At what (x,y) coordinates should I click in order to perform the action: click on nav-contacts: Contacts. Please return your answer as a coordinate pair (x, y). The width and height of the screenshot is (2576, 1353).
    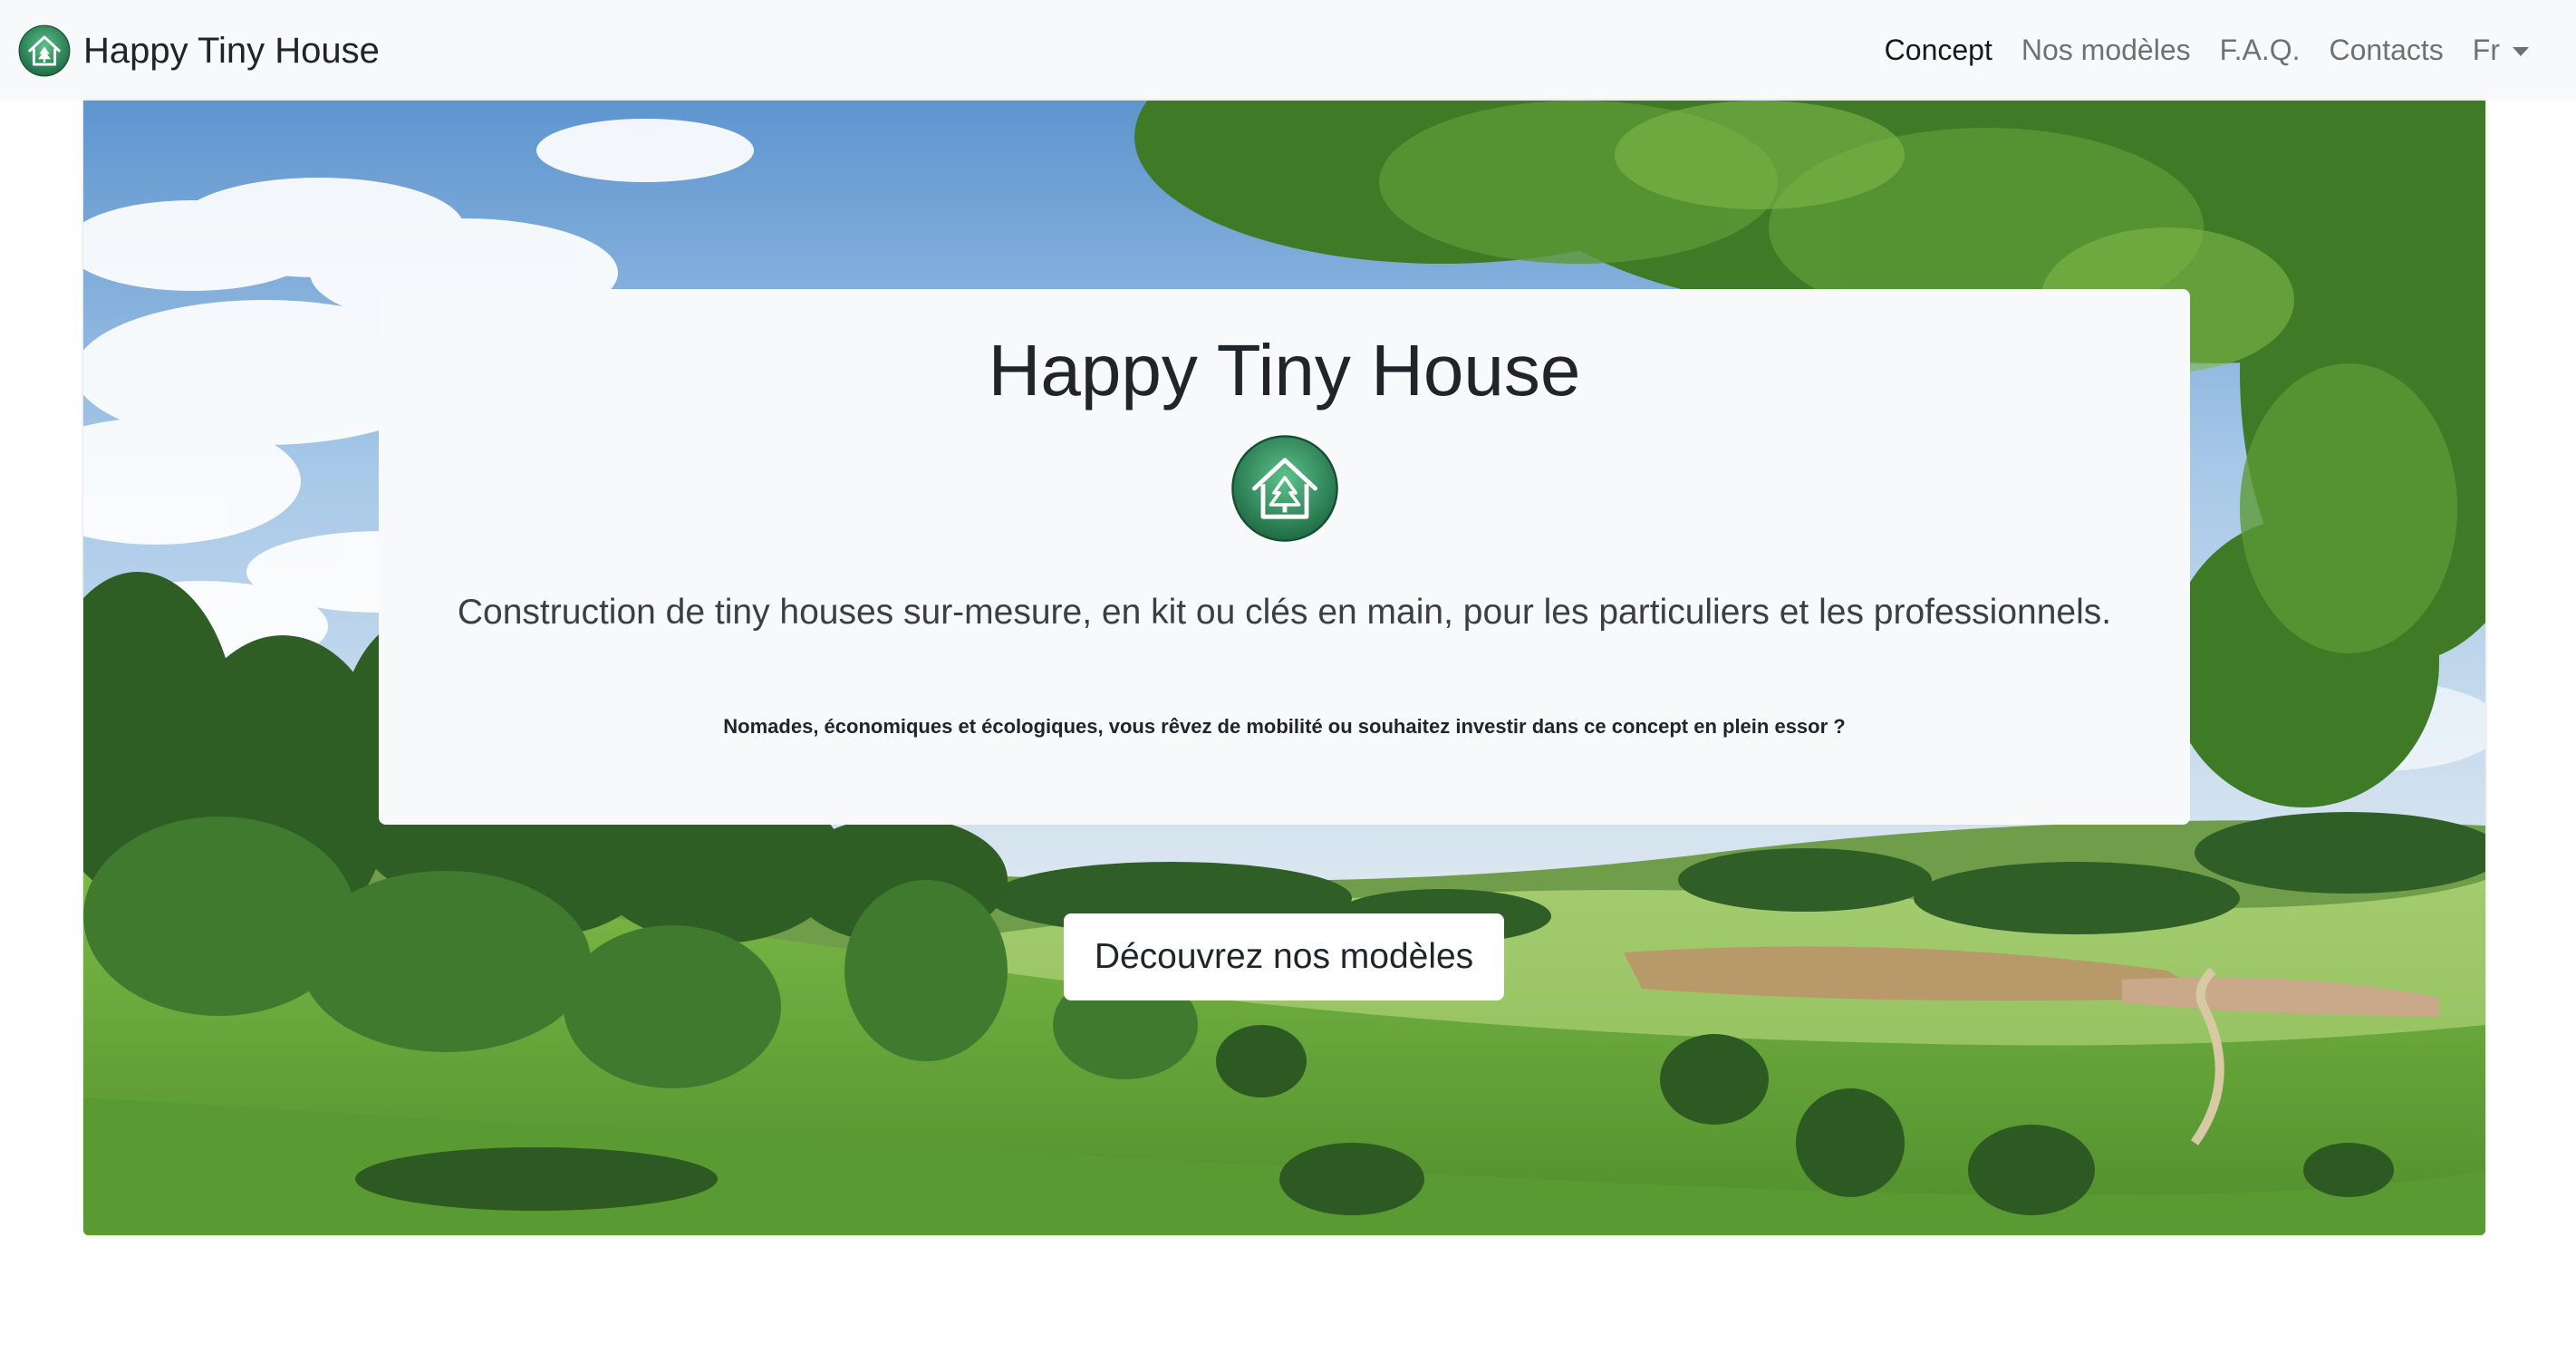
    Looking at the image, I should click on (2387, 50).